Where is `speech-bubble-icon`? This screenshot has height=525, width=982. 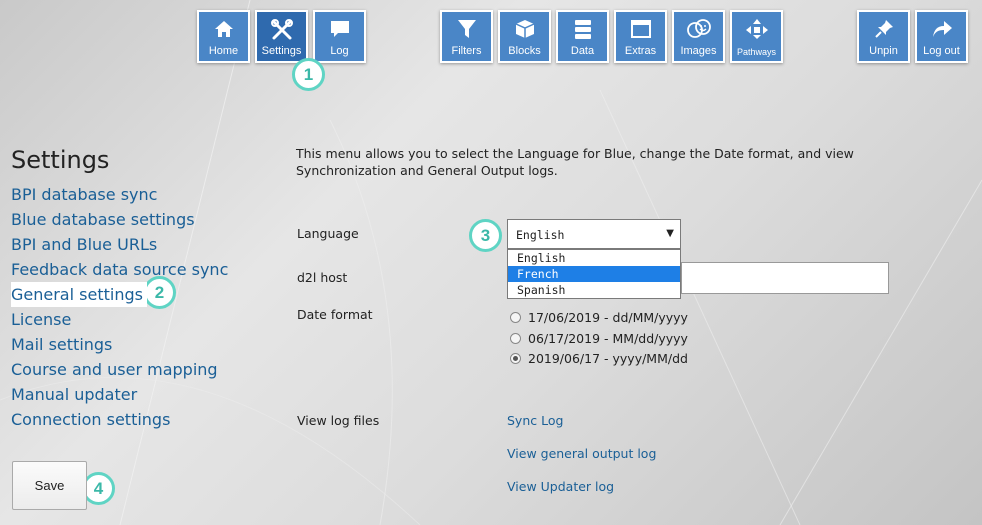 speech-bubble-icon is located at coordinates (339, 29).